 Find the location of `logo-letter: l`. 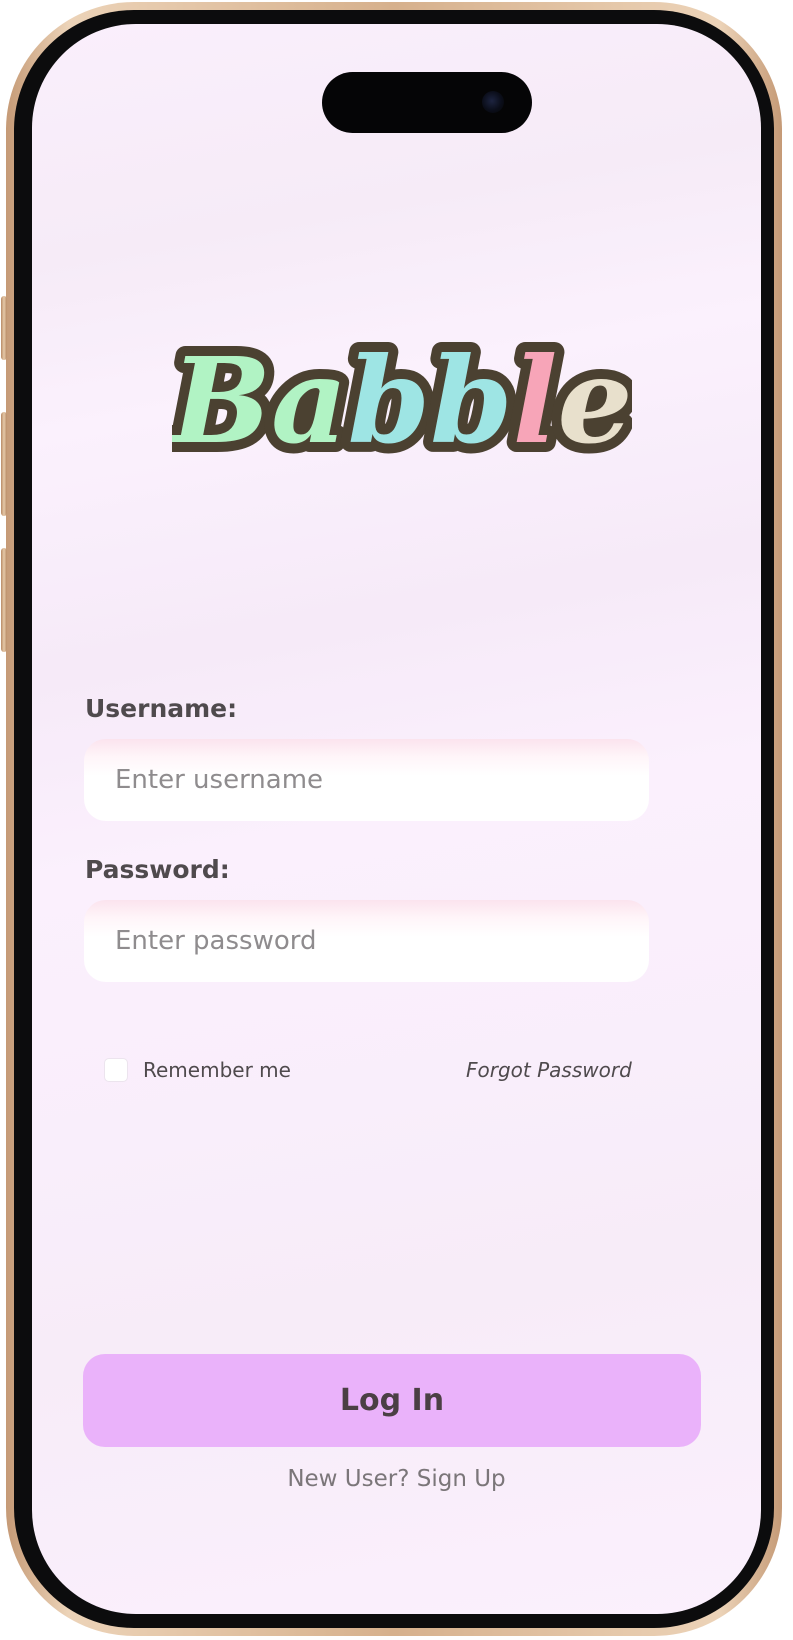

logo-letter: l is located at coordinates (535, 400).